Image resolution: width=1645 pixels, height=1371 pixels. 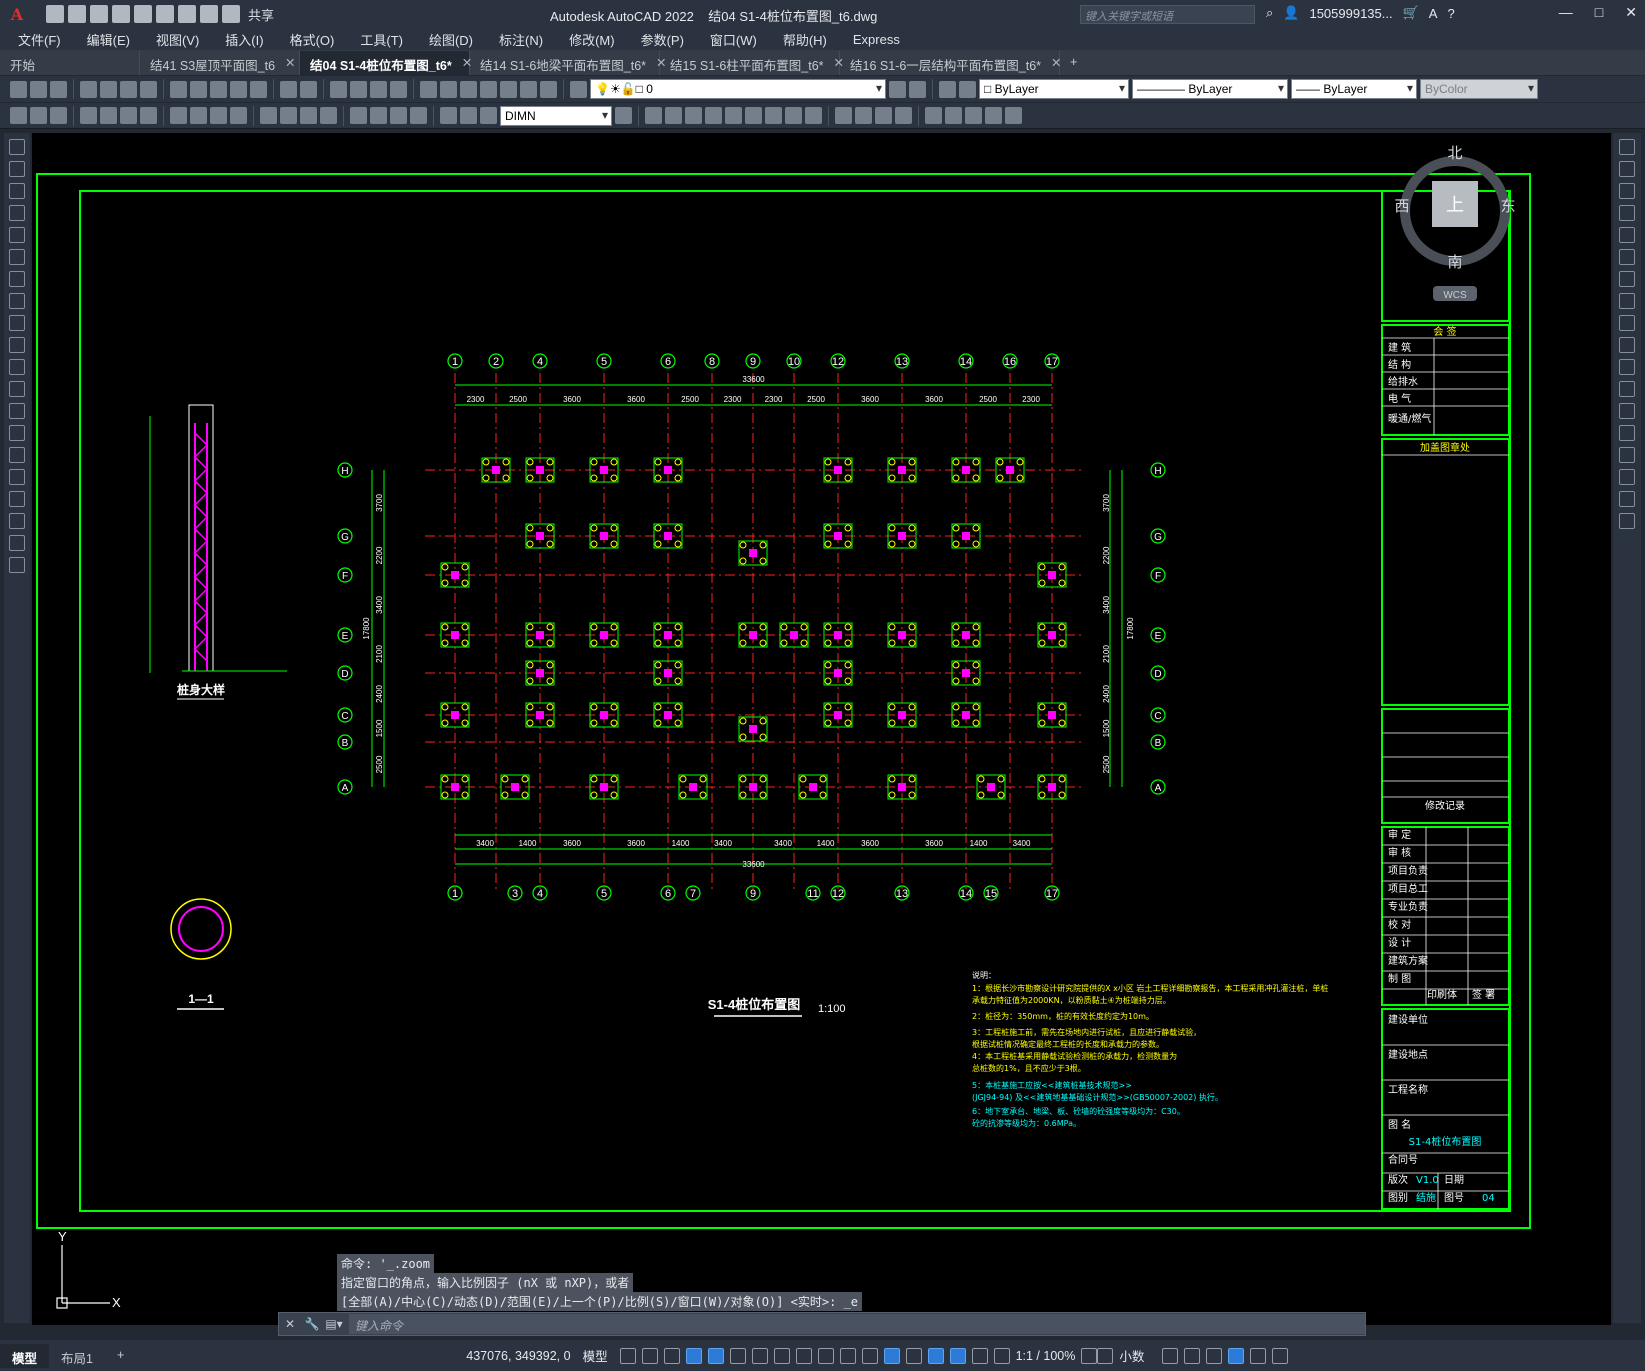 I want to click on preview-icon, so click(x=108, y=89).